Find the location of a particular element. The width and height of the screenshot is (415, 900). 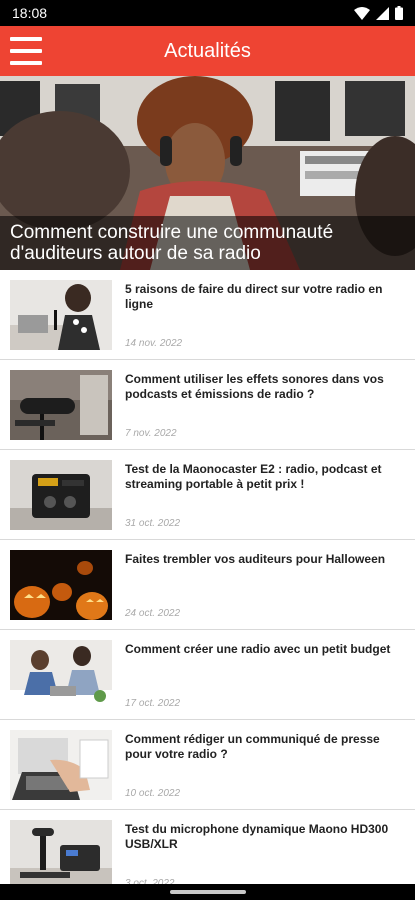

signal-icon is located at coordinates (382, 13).